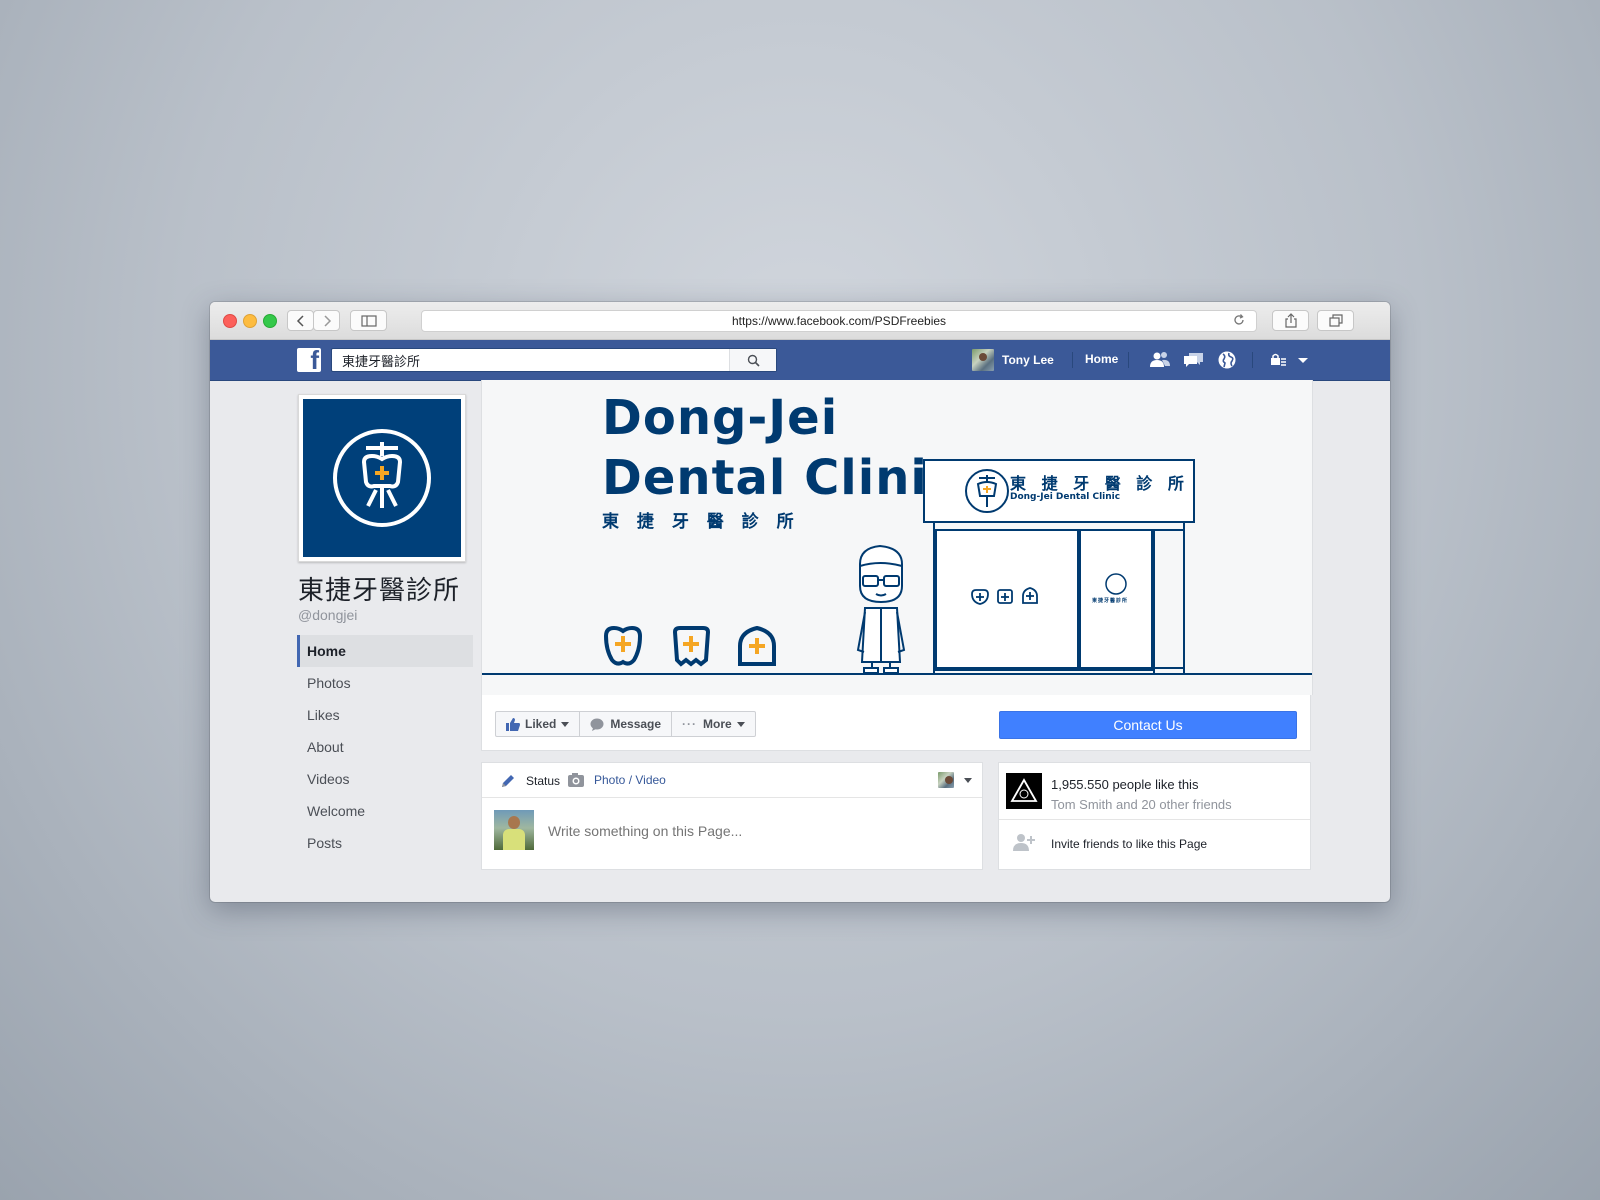 This screenshot has width=1600, height=1200. Describe the element at coordinates (717, 724) in the screenshot. I see `more-label: More` at that location.